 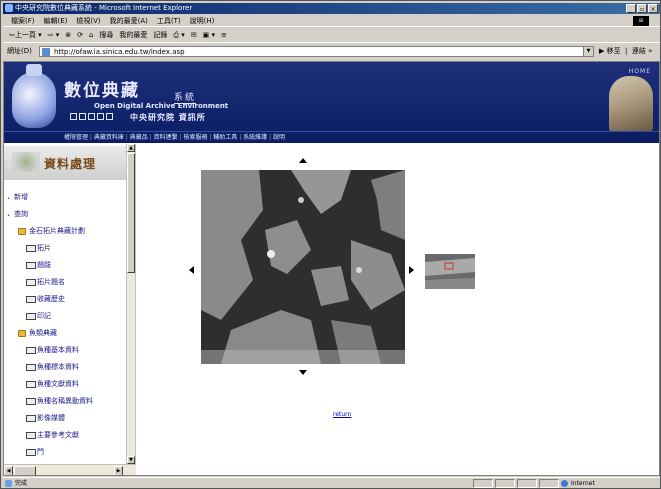 I want to click on toolbar-button: ✉, so click(x=194, y=35).